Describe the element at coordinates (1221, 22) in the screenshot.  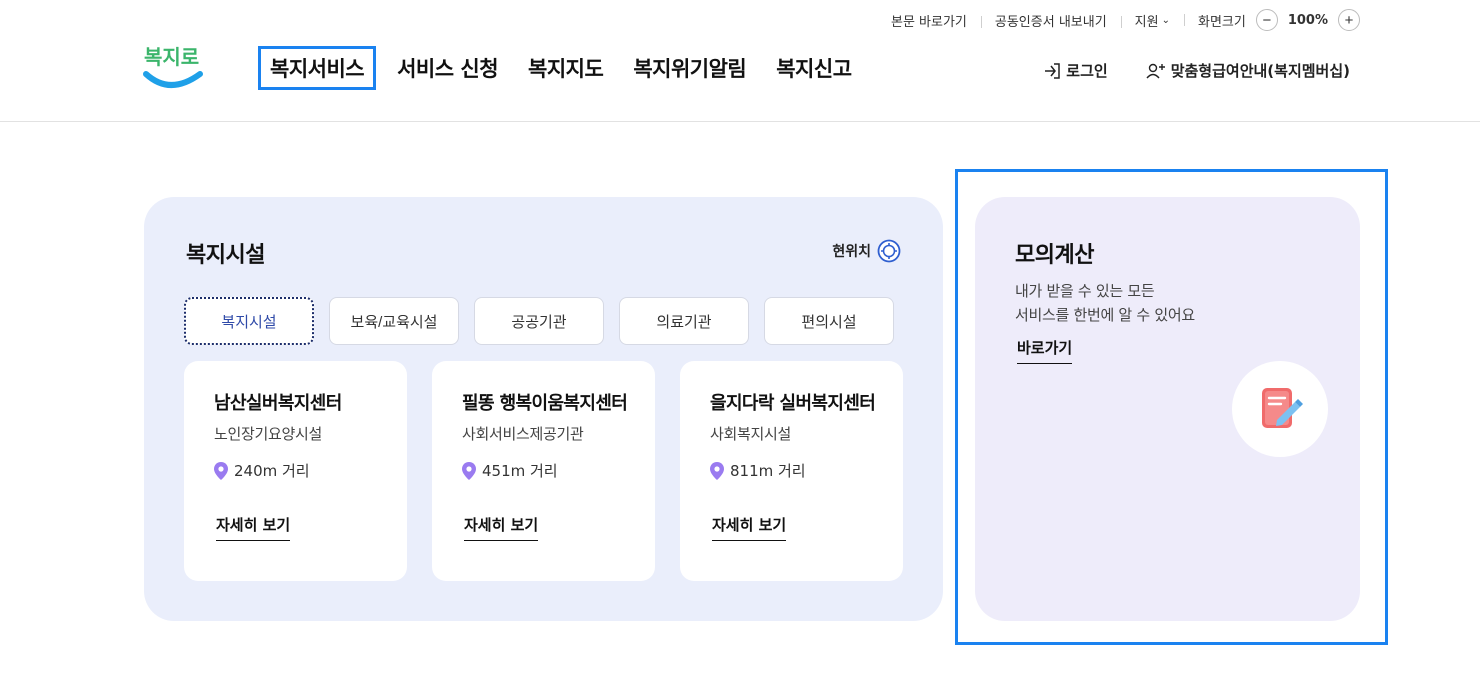
I see `screen-size-label: 화면크기` at that location.